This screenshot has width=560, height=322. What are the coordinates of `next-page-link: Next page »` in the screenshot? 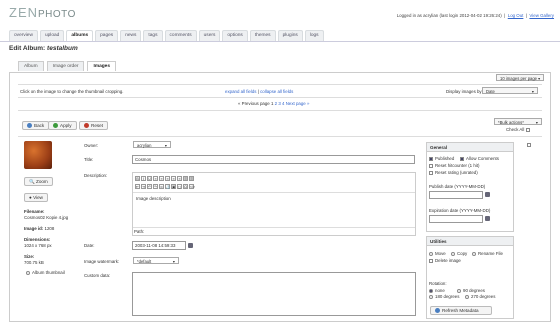 It's located at (298, 103).